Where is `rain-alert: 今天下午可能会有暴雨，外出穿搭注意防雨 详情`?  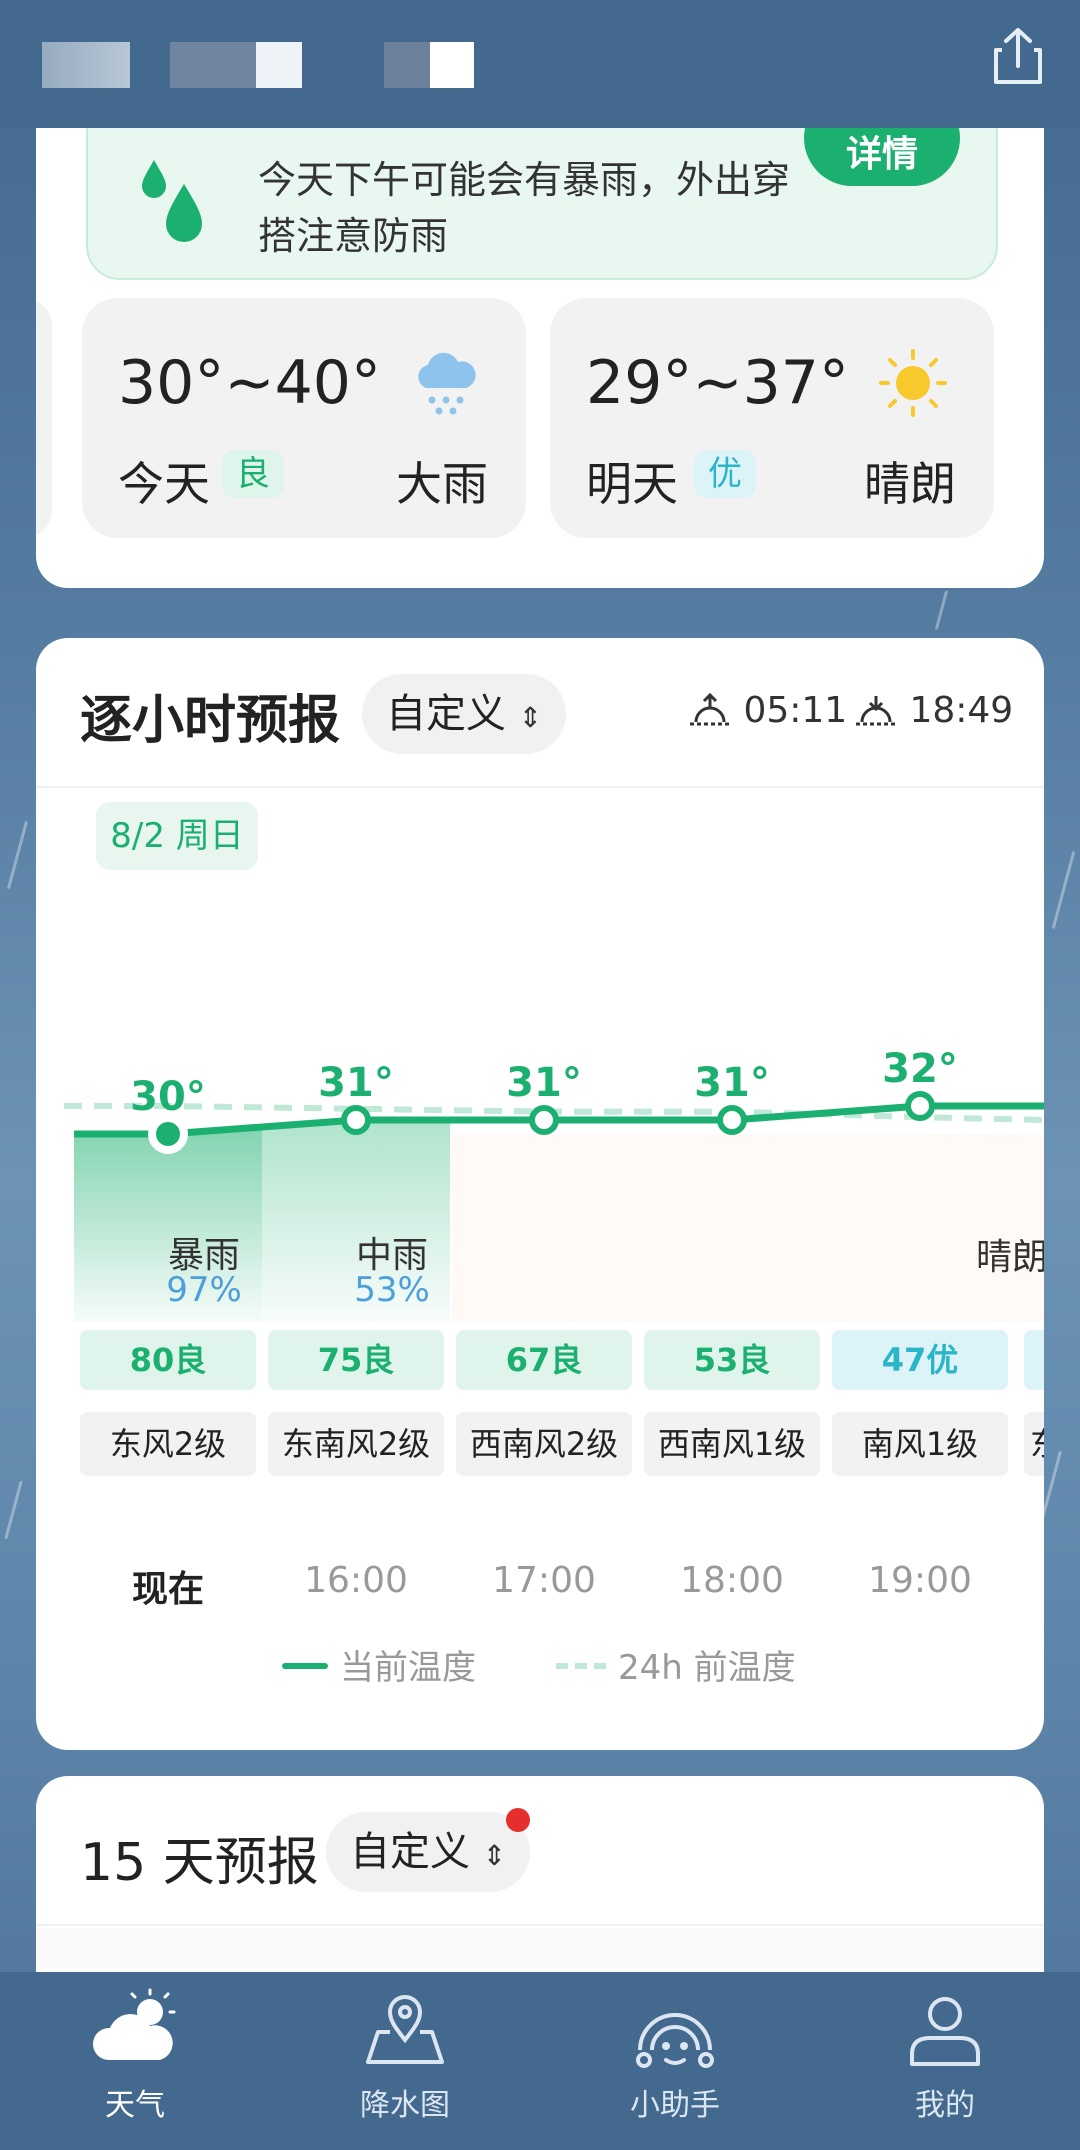
rain-alert: 今天下午可能会有暴雨，外出穿搭注意防雨 详情 is located at coordinates (542, 204).